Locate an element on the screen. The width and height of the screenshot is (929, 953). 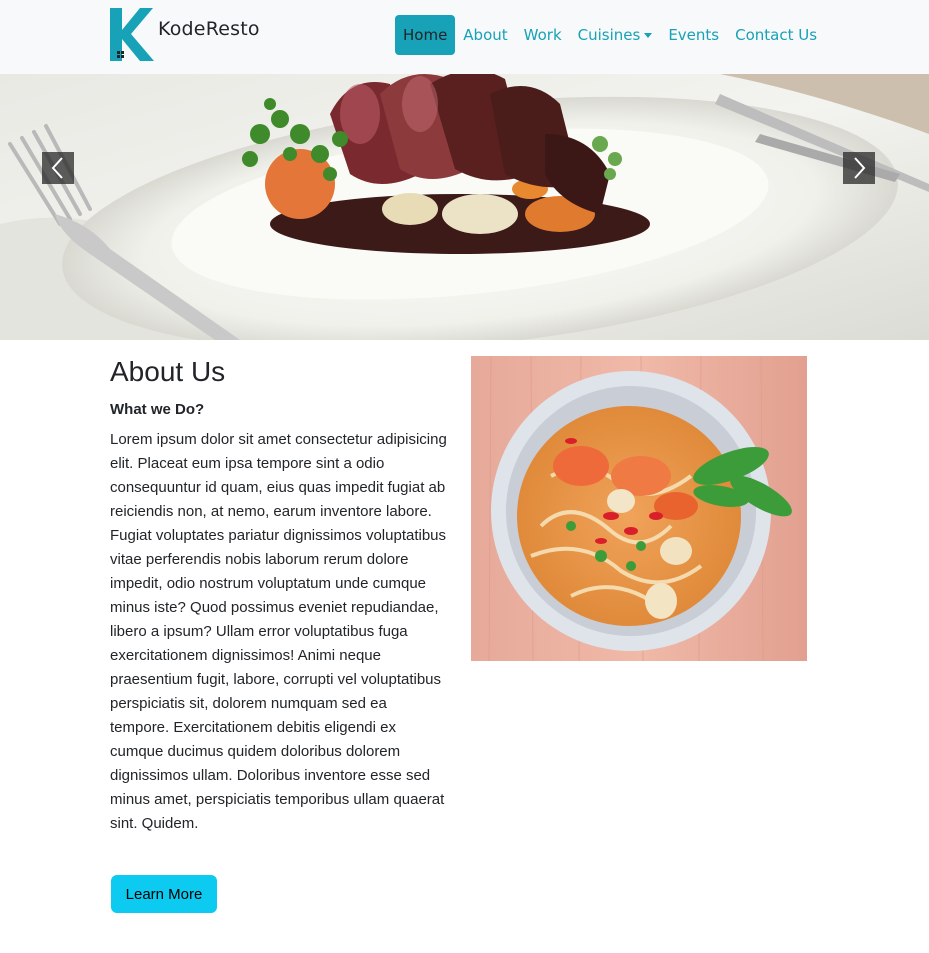
brand-name: KodeResto is located at coordinates (209, 29).